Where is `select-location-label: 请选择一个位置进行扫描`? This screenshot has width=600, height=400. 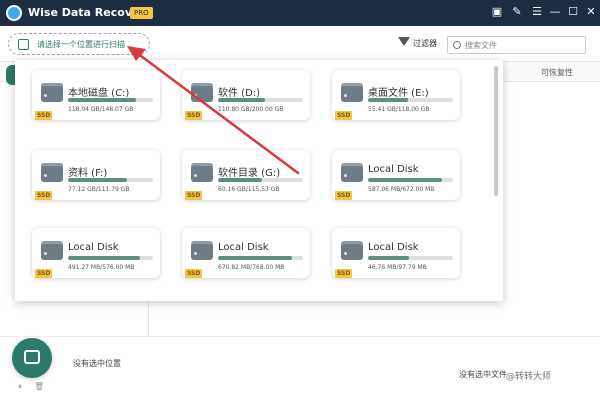 select-location-label: 请选择一个位置进行扫描 is located at coordinates (81, 44).